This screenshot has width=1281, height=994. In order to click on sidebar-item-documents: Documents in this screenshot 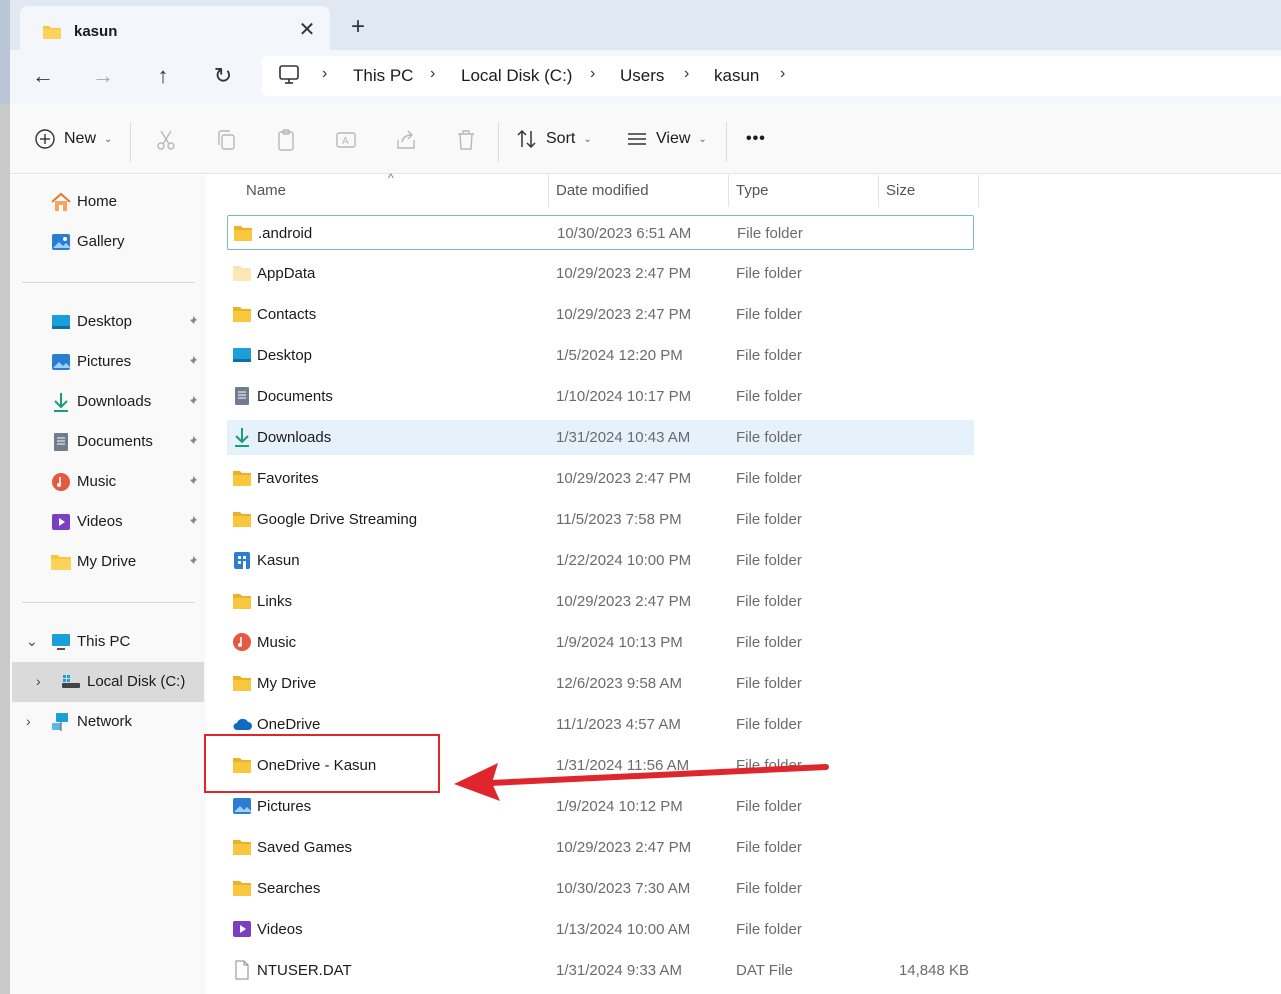, I will do `click(108, 442)`.